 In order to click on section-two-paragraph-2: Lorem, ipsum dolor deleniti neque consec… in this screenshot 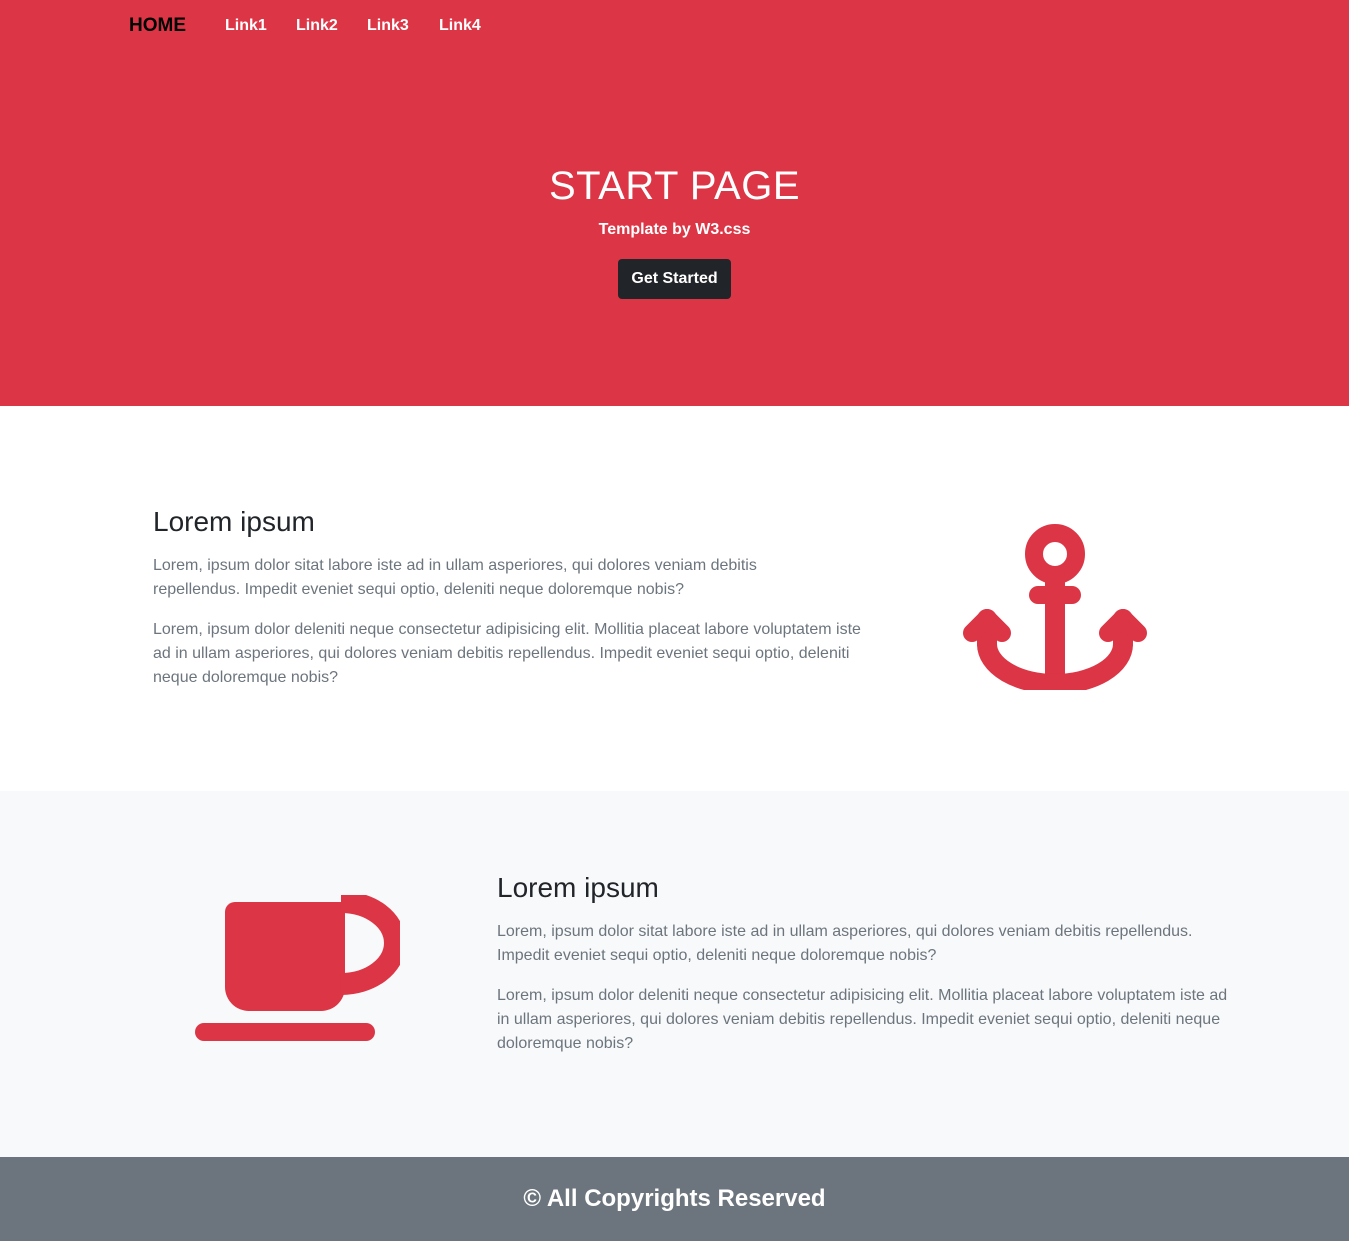, I will do `click(862, 1019)`.